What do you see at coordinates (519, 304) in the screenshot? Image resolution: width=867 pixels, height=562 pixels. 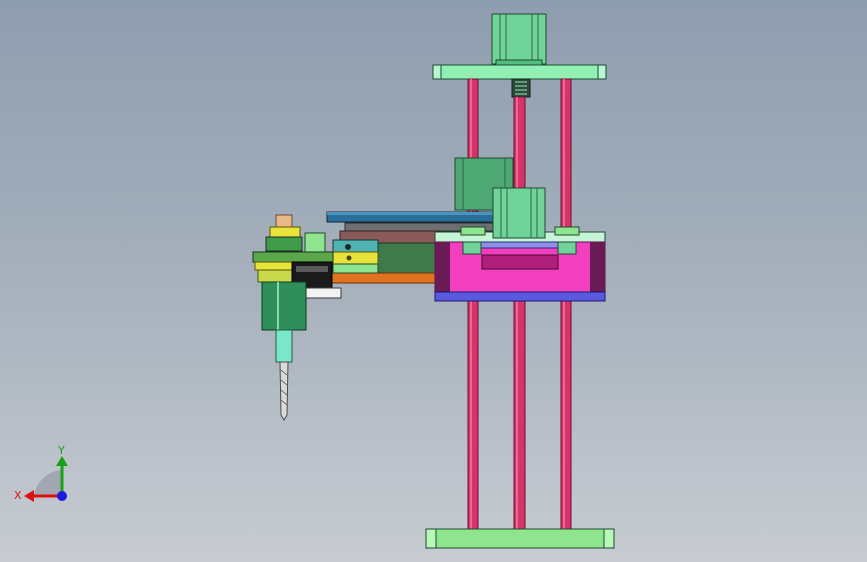 I see `guide-rods` at bounding box center [519, 304].